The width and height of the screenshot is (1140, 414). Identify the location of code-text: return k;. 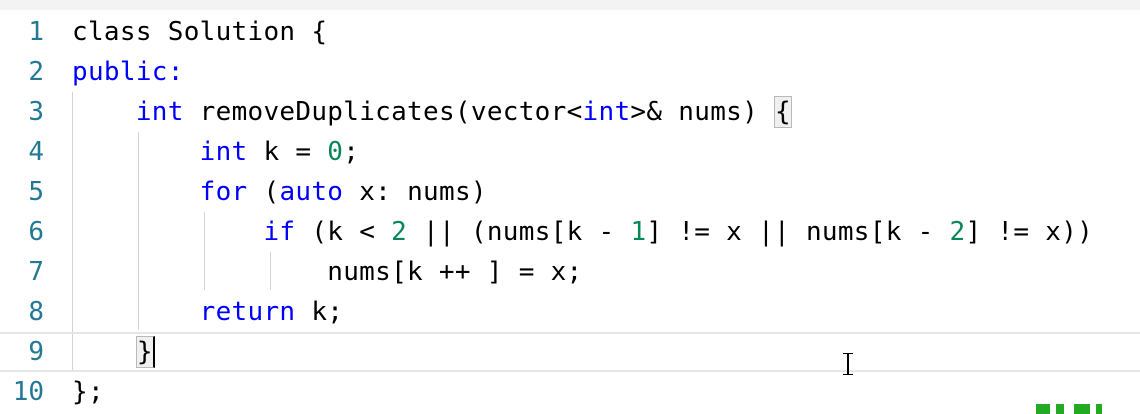
(207, 312).